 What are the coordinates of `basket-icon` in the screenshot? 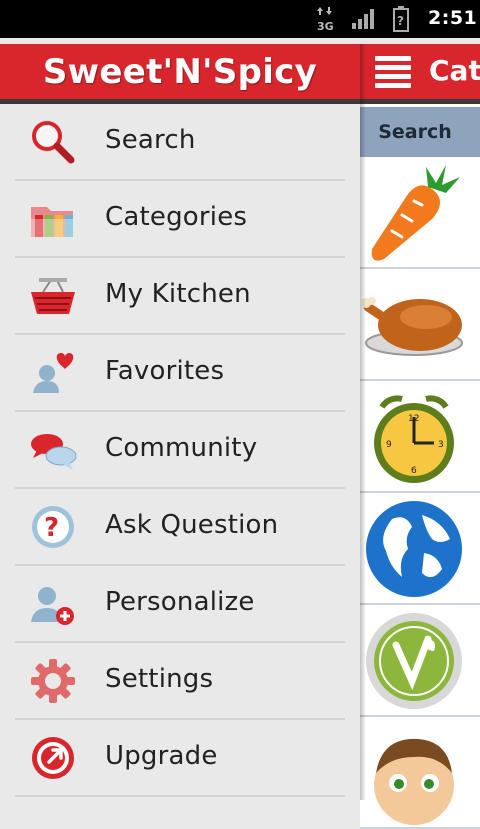 It's located at (53, 296).